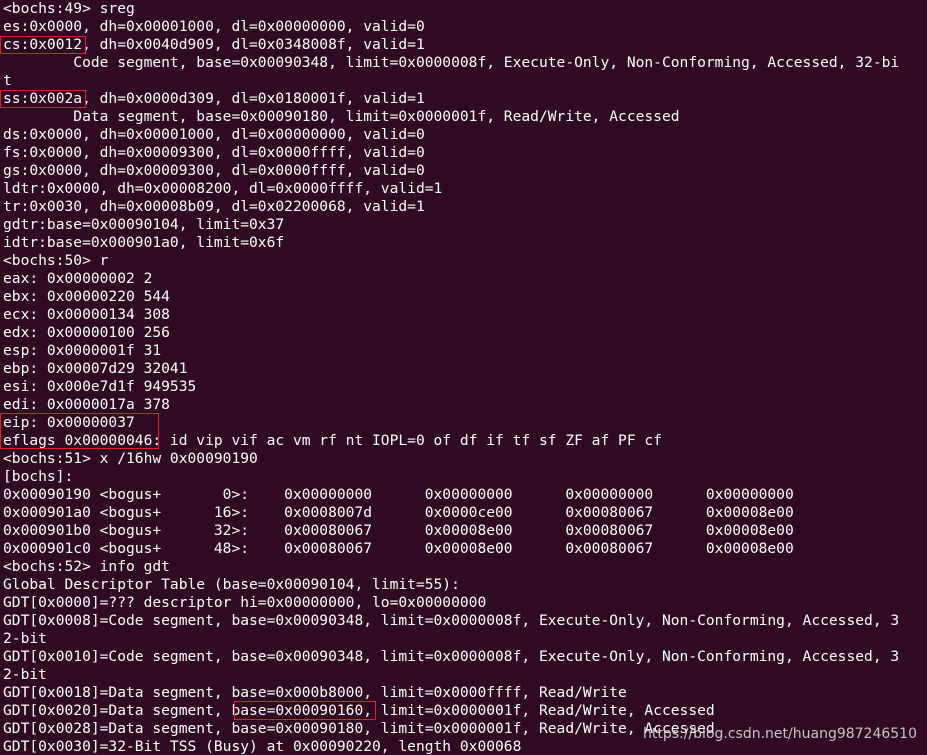  Describe the element at coordinates (86, 314) in the screenshot. I see `terminal-line: ecx: 0x00000134 308` at that location.